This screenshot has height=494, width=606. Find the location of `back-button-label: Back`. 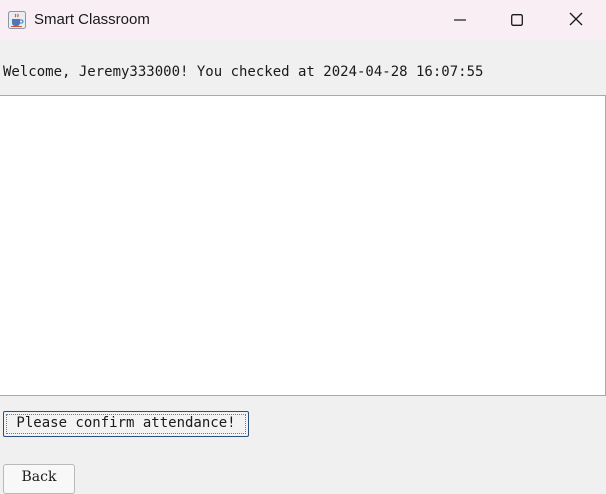

back-button-label: Back is located at coordinates (39, 477).